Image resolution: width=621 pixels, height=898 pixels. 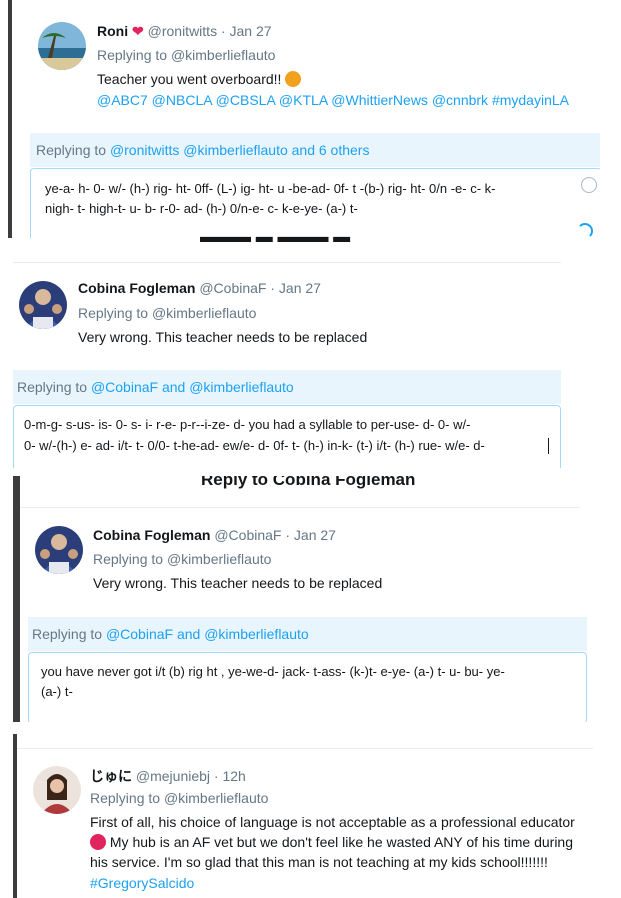 What do you see at coordinates (57, 691) in the screenshot?
I see `compose-text-line-2: (a-) t-` at bounding box center [57, 691].